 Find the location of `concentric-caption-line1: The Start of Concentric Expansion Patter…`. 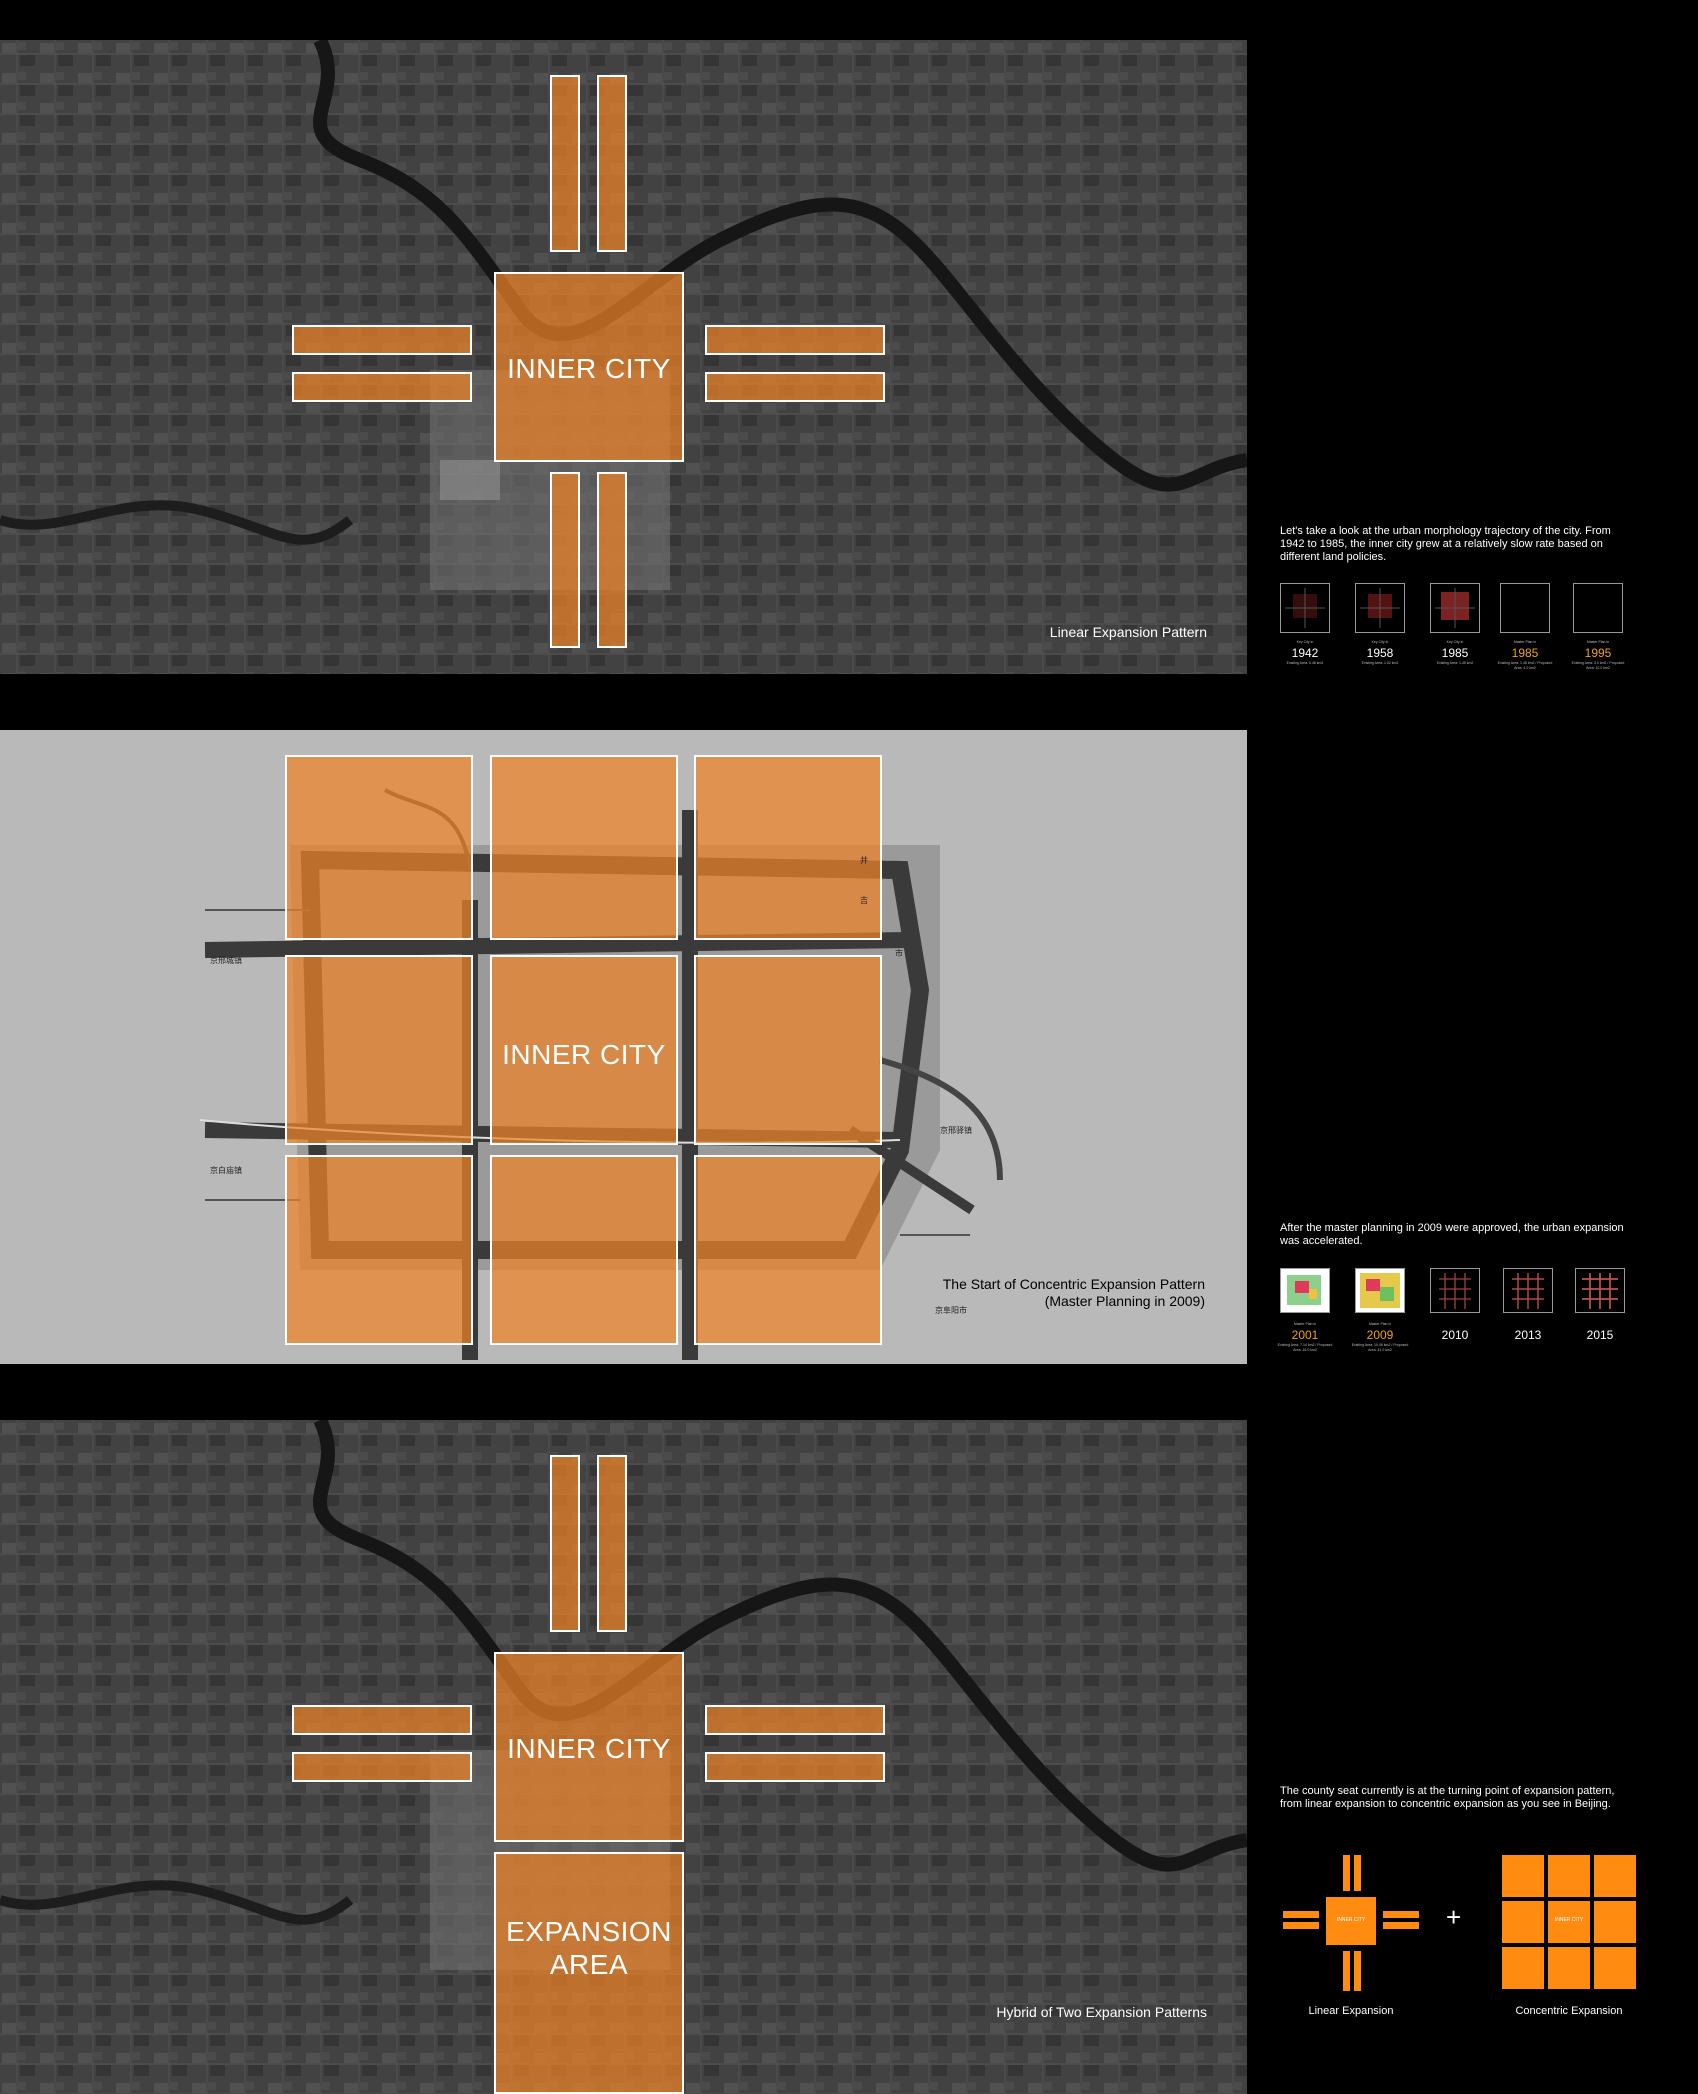

concentric-caption-line1: The Start of Concentric Expansion Patter… is located at coordinates (1073, 1284).